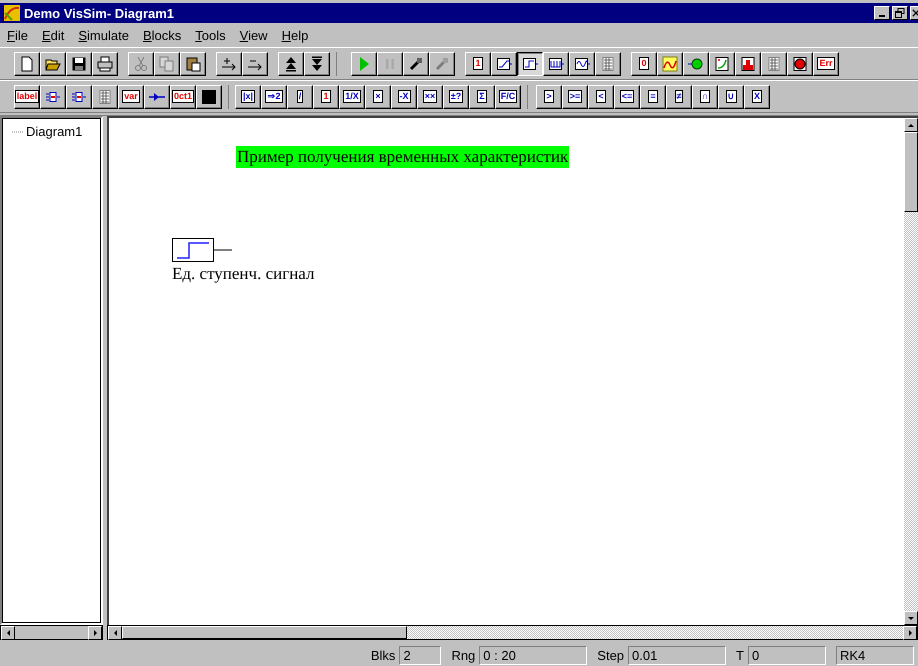 The width and height of the screenshot is (918, 666). Describe the element at coordinates (317, 64) in the screenshot. I see `down-arrows-icon` at that location.